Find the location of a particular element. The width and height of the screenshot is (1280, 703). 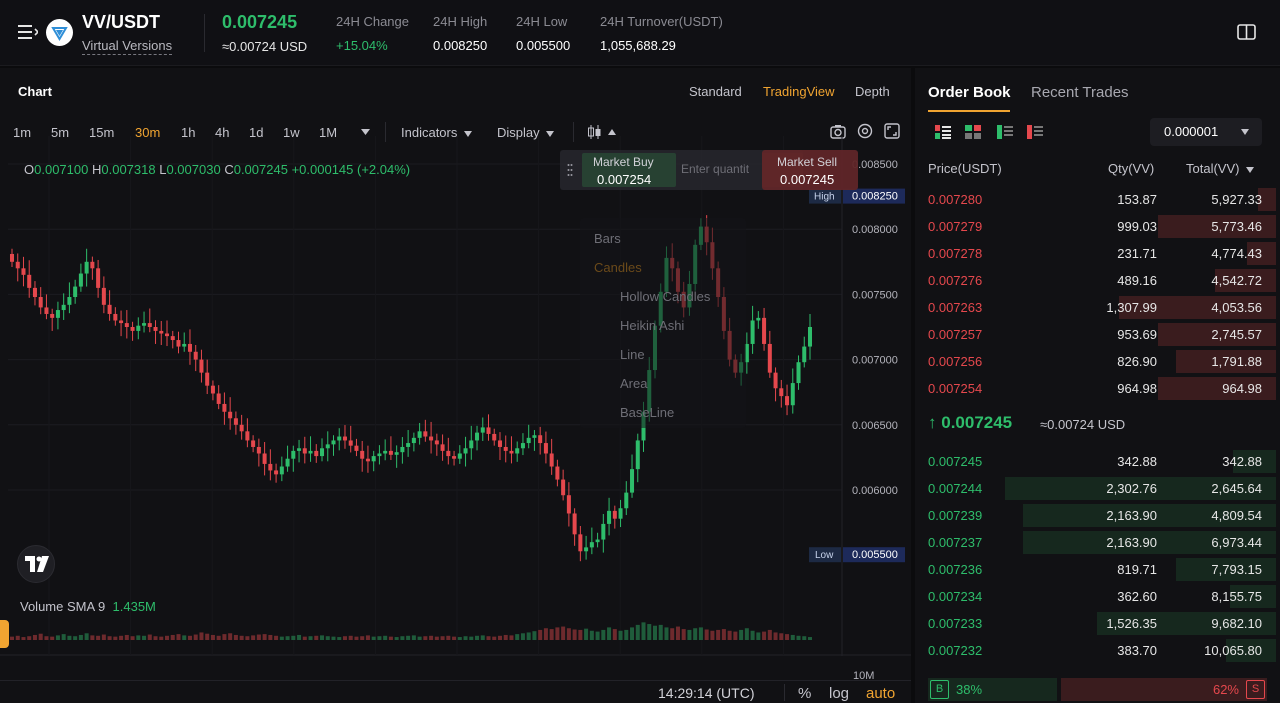

tab-recent-trades: Recent Trades is located at coordinates (1080, 92).